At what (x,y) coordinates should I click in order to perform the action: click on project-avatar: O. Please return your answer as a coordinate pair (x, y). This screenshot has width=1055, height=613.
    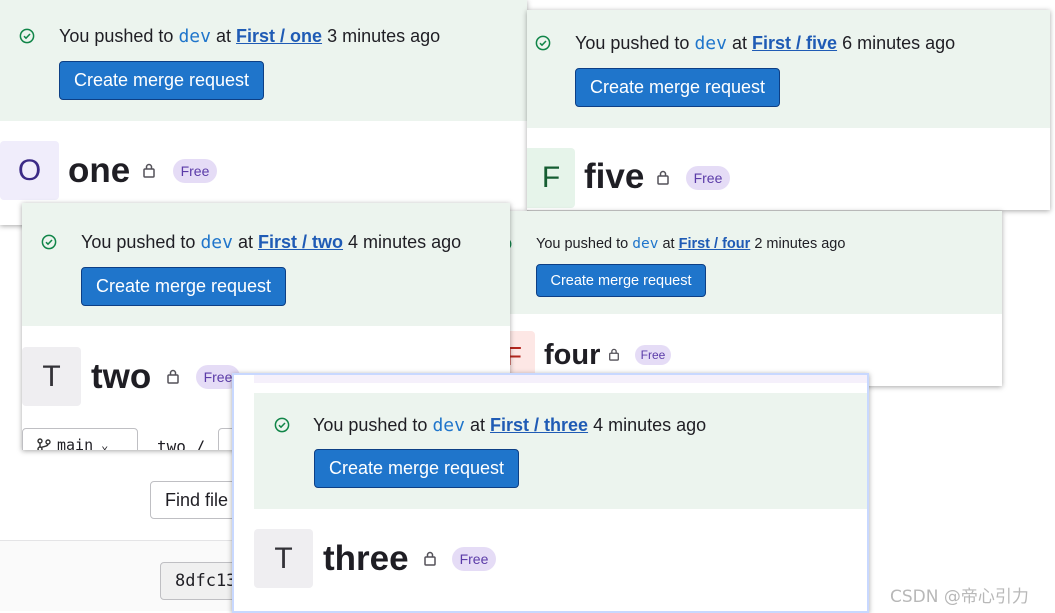
    Looking at the image, I should click on (29, 170).